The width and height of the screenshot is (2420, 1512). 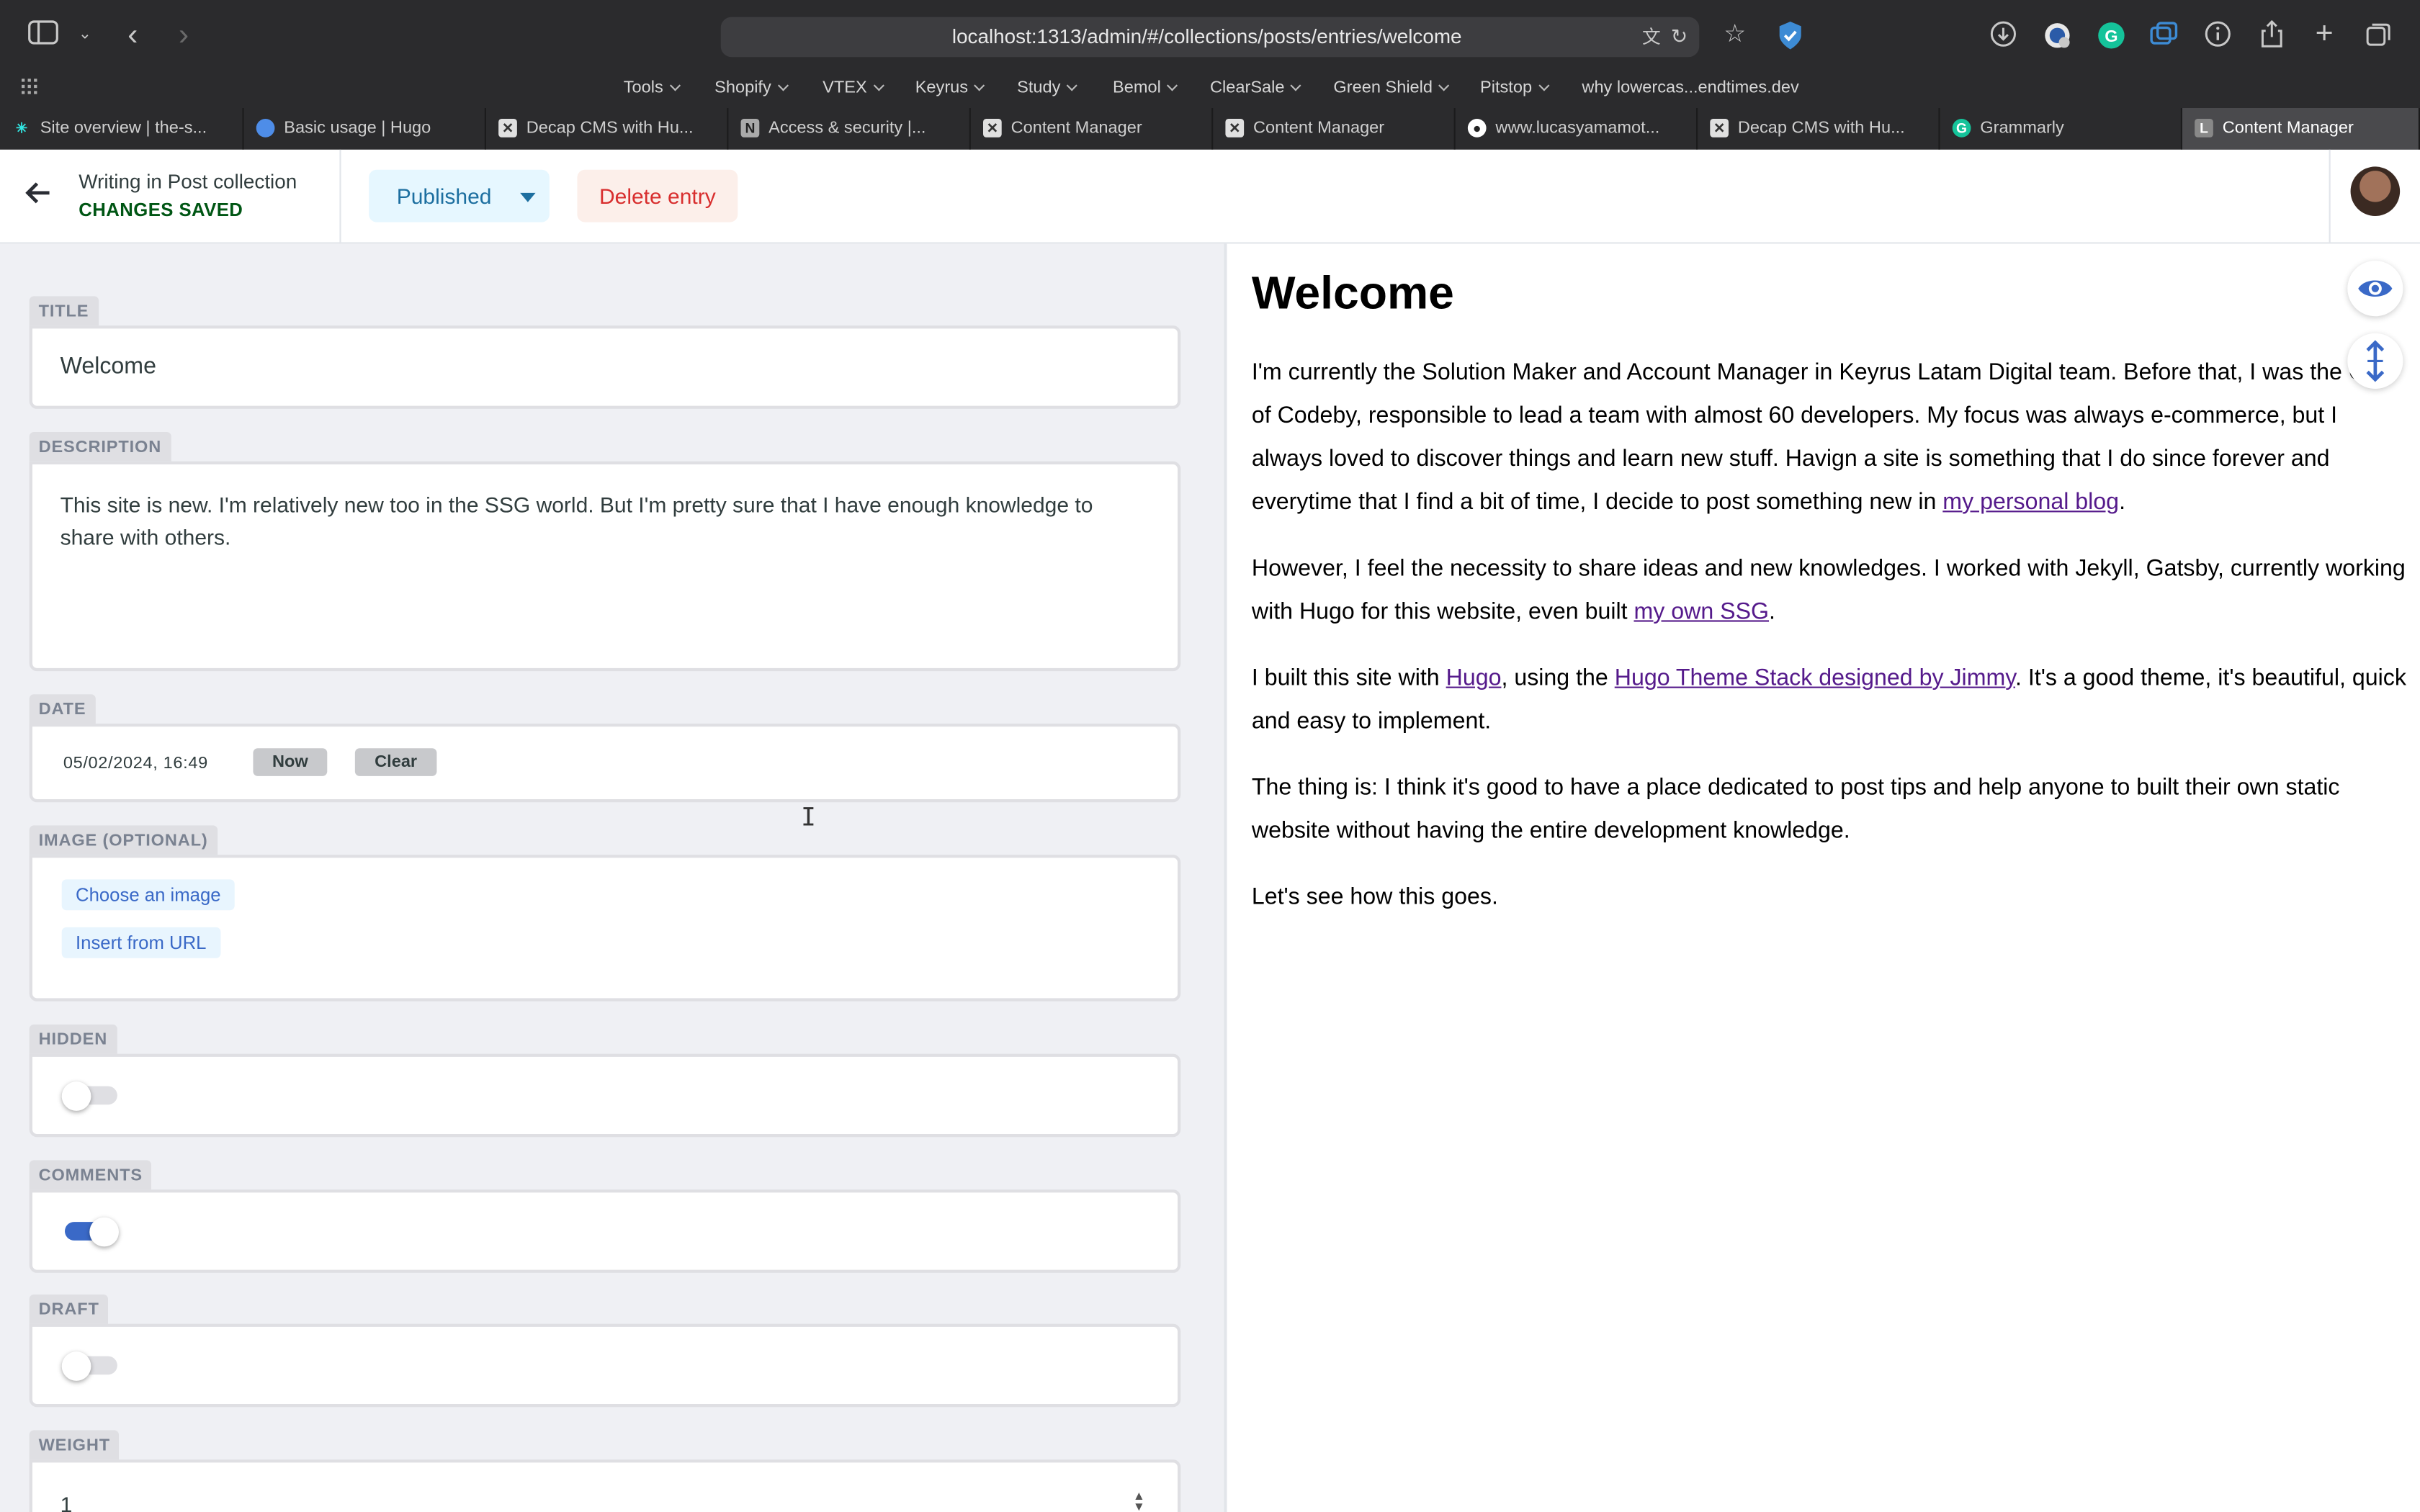 What do you see at coordinates (365, 129) in the screenshot?
I see `browser-tab: Basic usage | Hugo` at bounding box center [365, 129].